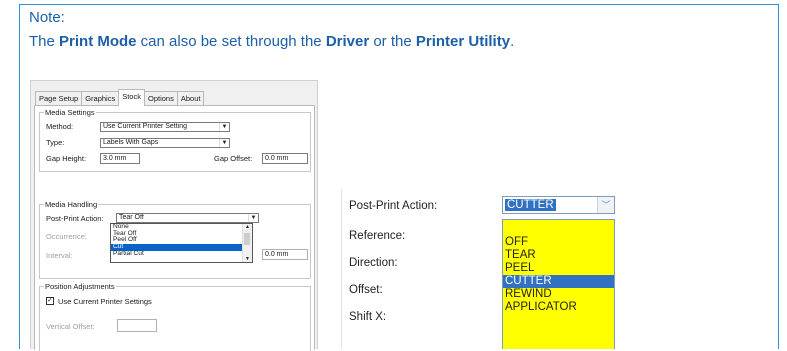  Describe the element at coordinates (190, 98) in the screenshot. I see `tab-about: About` at that location.